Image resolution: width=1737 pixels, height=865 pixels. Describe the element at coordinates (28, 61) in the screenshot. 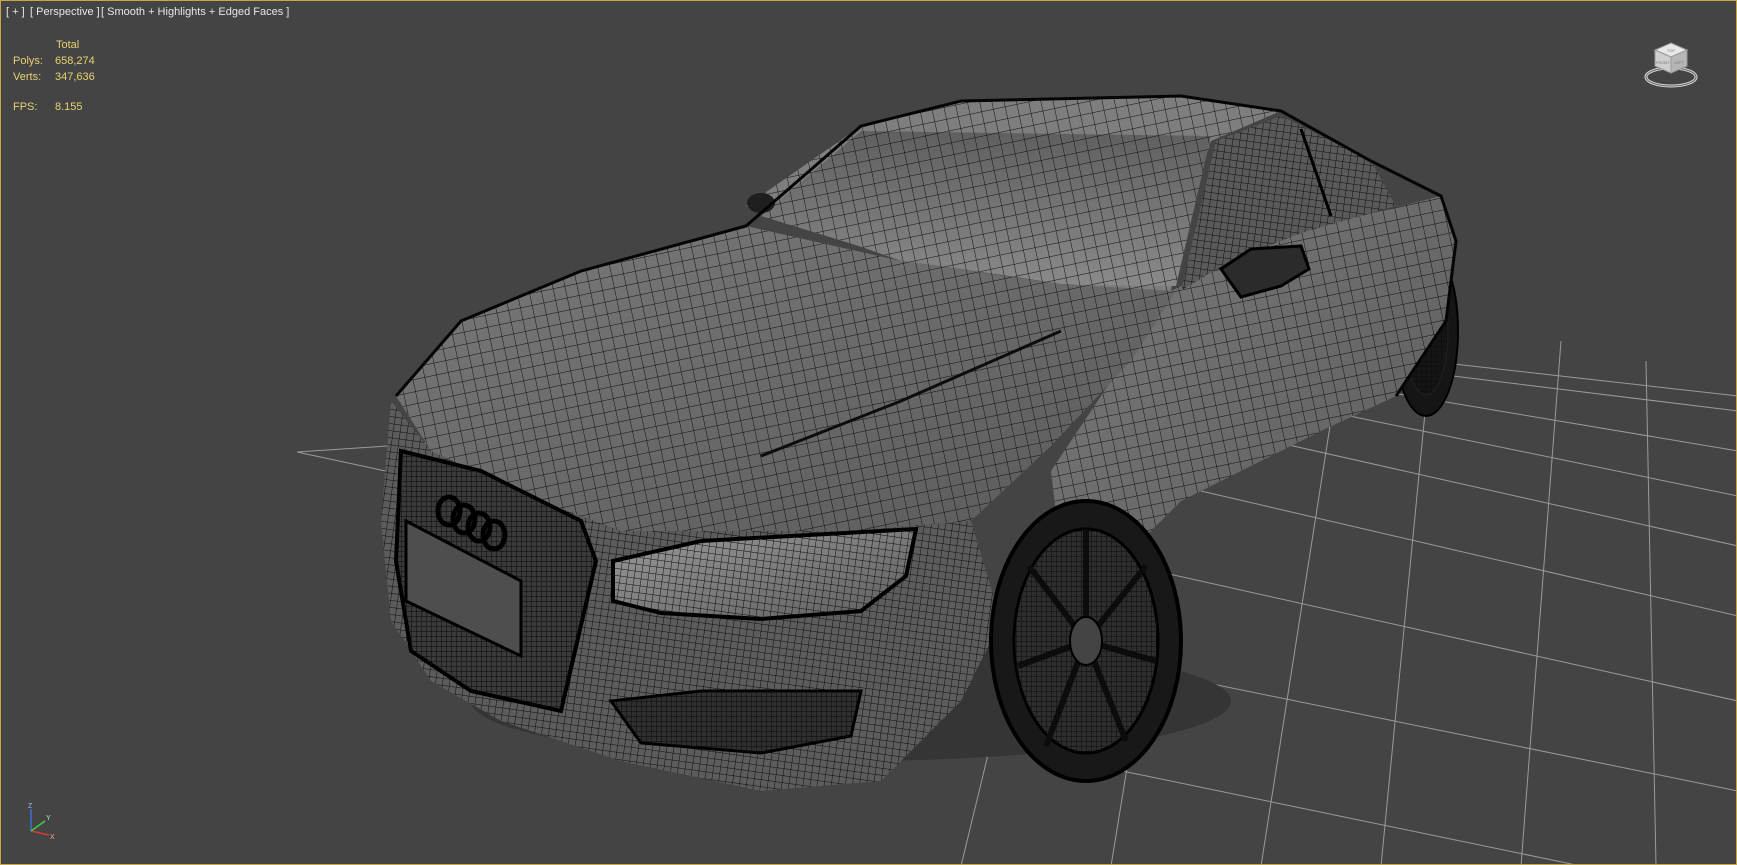

I see `stats-polys-label: Polys:` at that location.